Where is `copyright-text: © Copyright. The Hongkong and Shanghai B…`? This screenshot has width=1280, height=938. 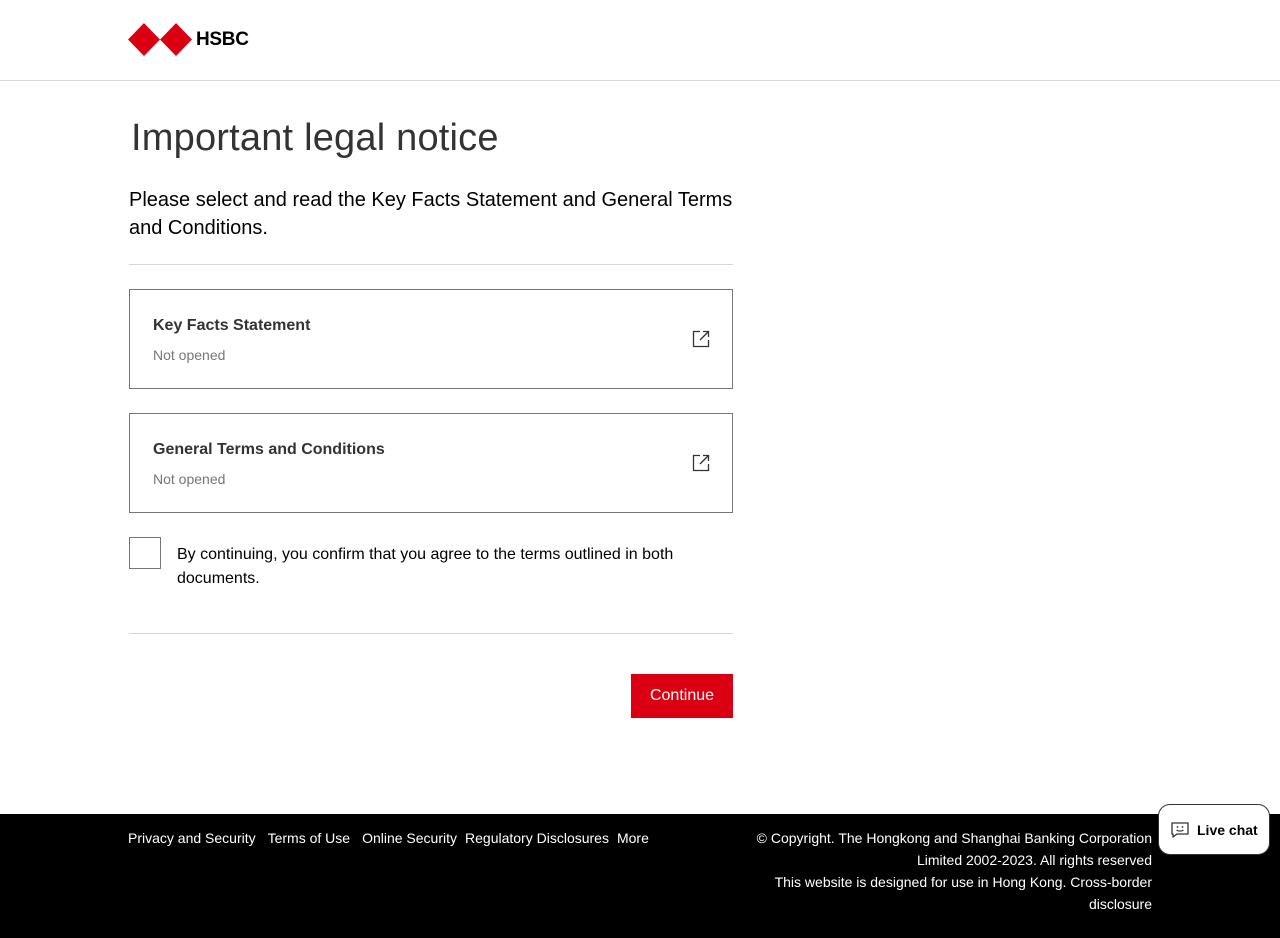
copyright-text: © Copyright. The Hongkong and Shanghai B… is located at coordinates (954, 849).